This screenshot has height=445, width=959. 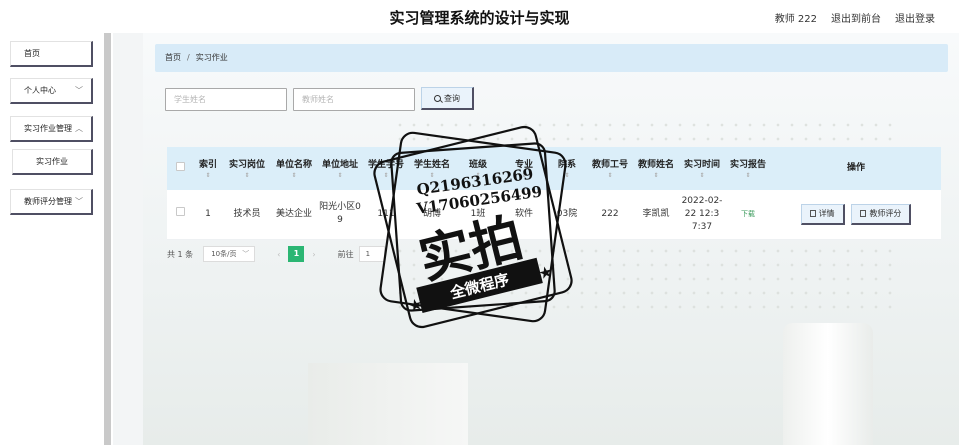 I want to click on header-links: 教师 222 退出到前台 退出登录, so click(x=855, y=17).